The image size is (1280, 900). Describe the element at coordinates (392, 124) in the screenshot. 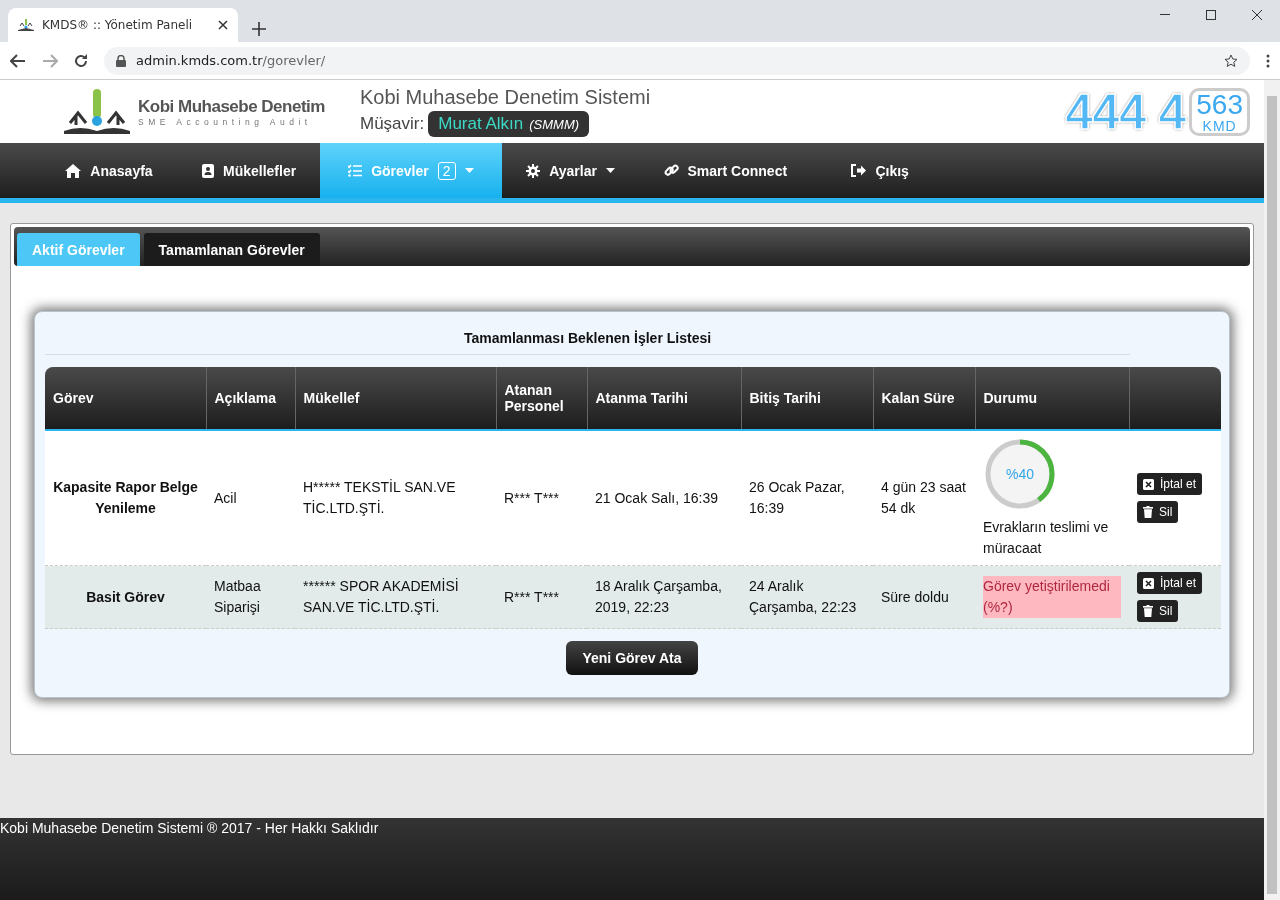

I see `advisor-label: Müşavir:` at that location.